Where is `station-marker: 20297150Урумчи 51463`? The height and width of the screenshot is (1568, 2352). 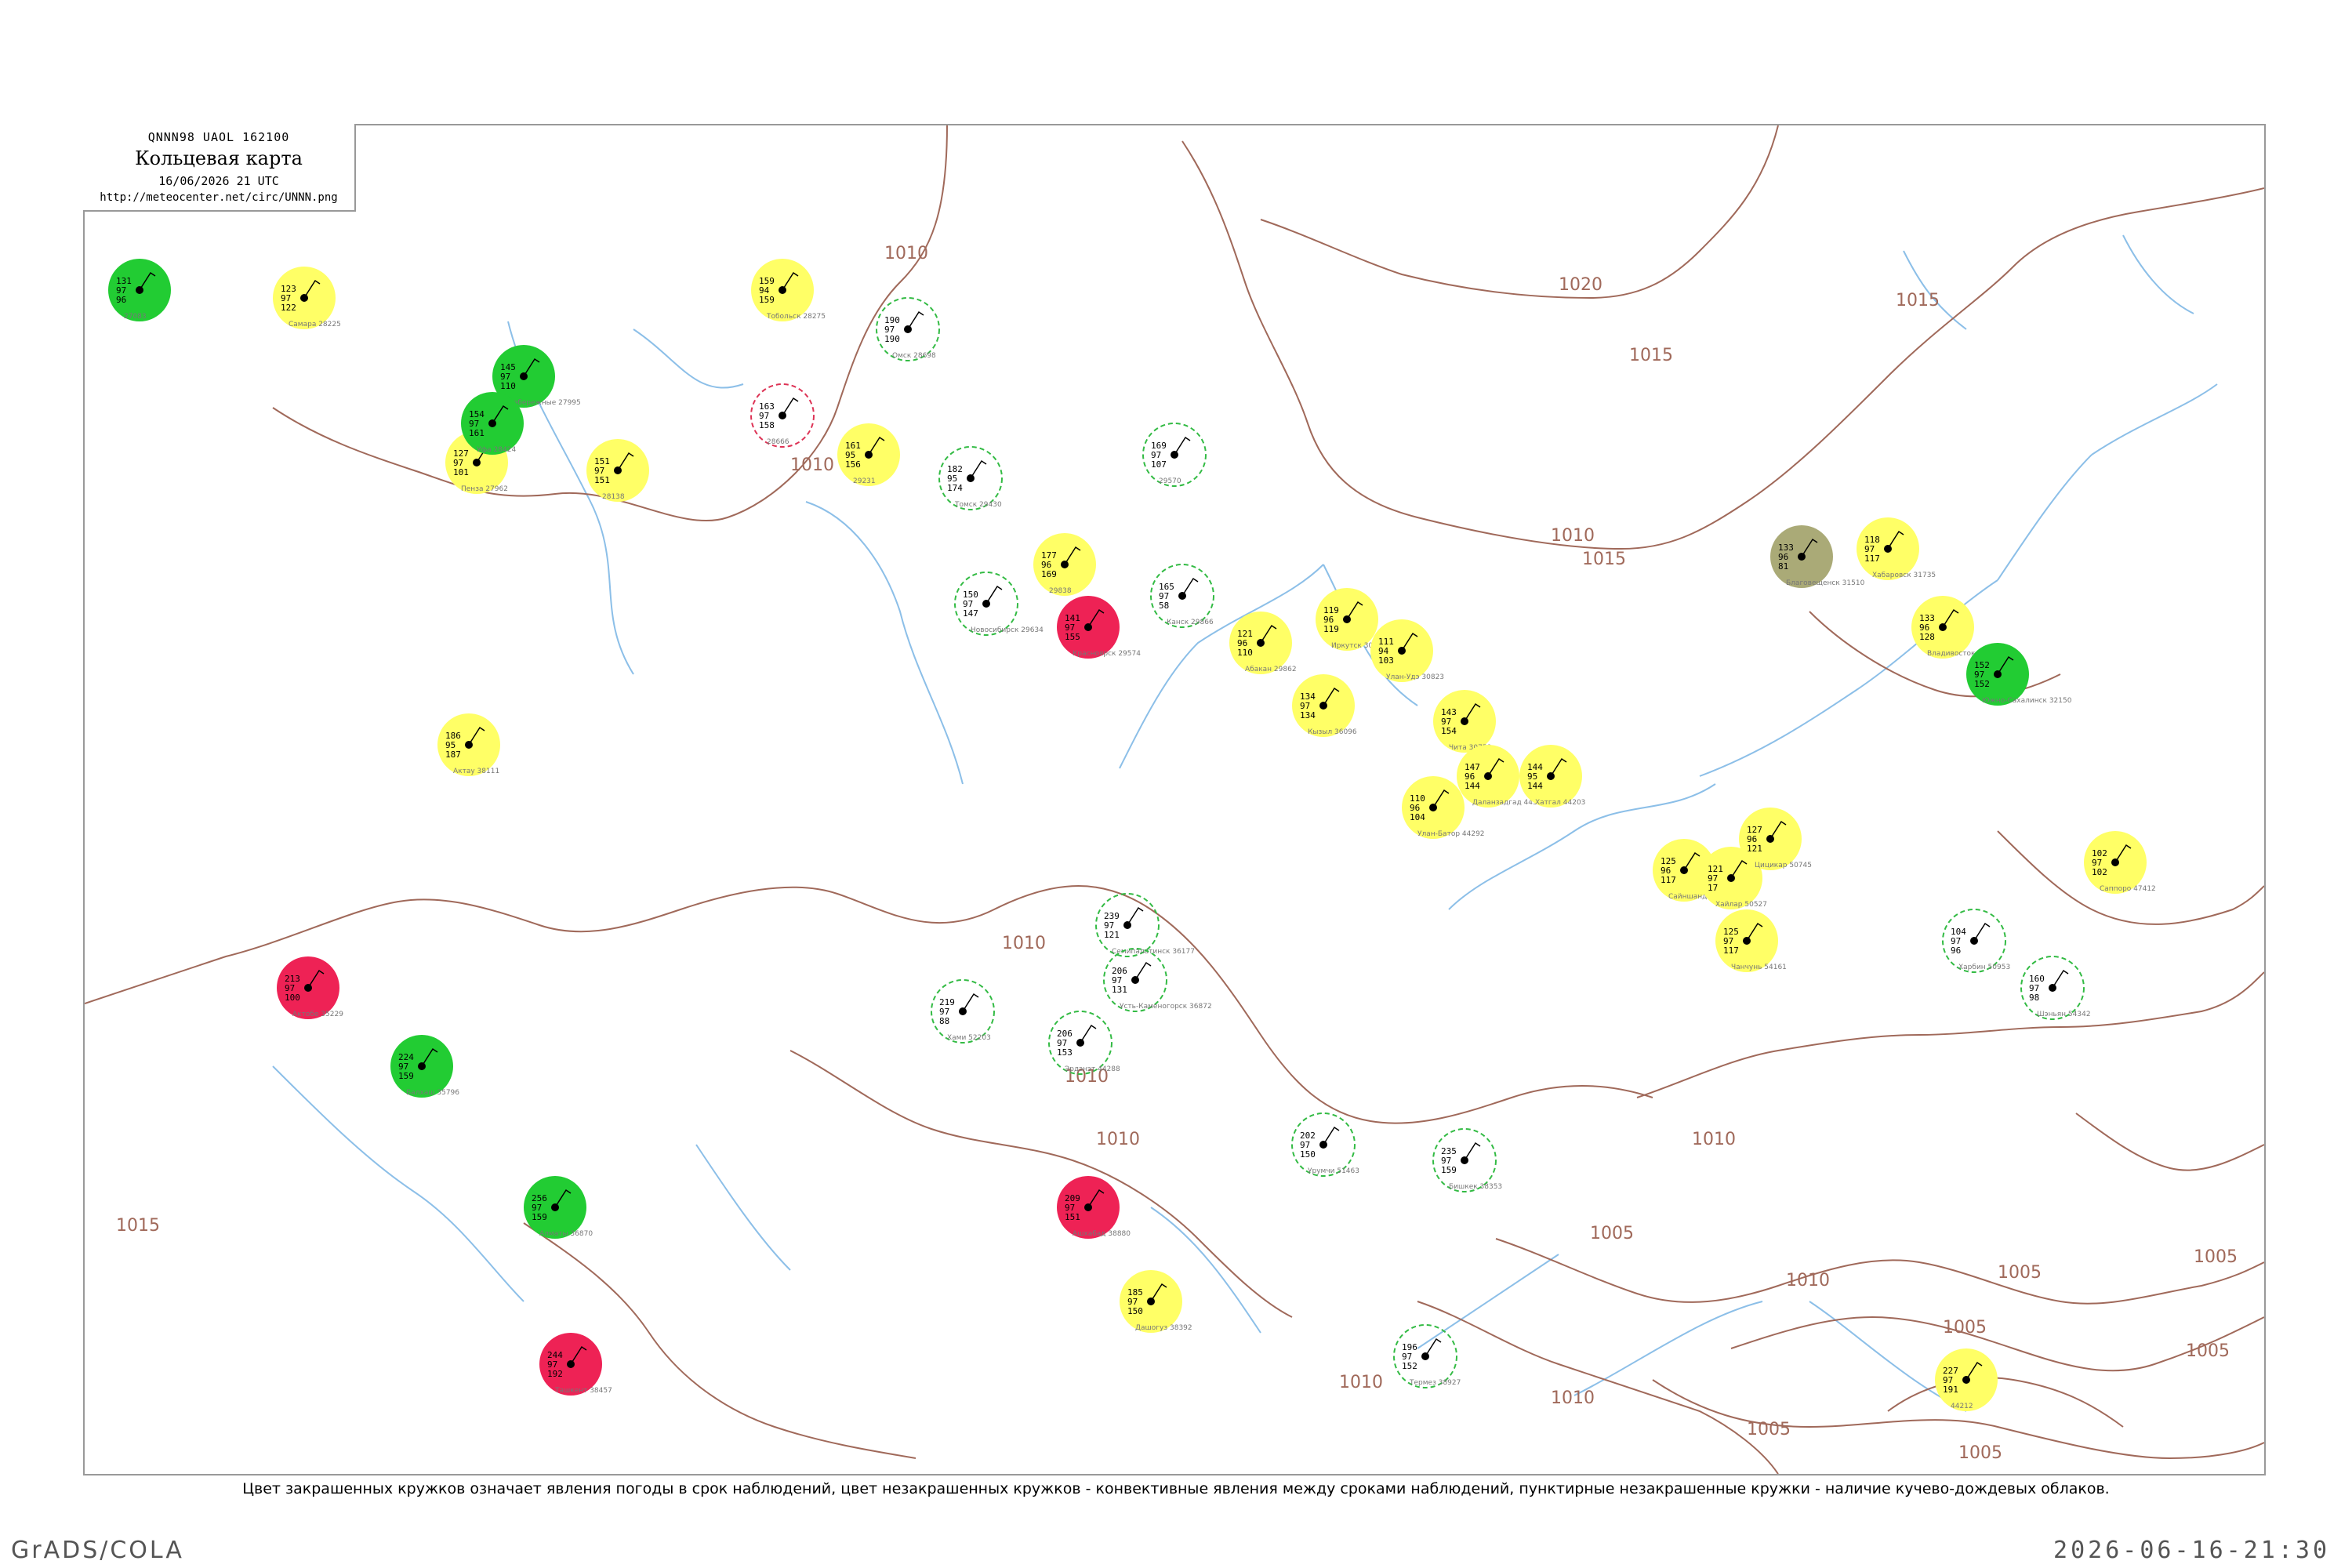
station-marker: 20297150Урумчи 51463 is located at coordinates (1325, 1144).